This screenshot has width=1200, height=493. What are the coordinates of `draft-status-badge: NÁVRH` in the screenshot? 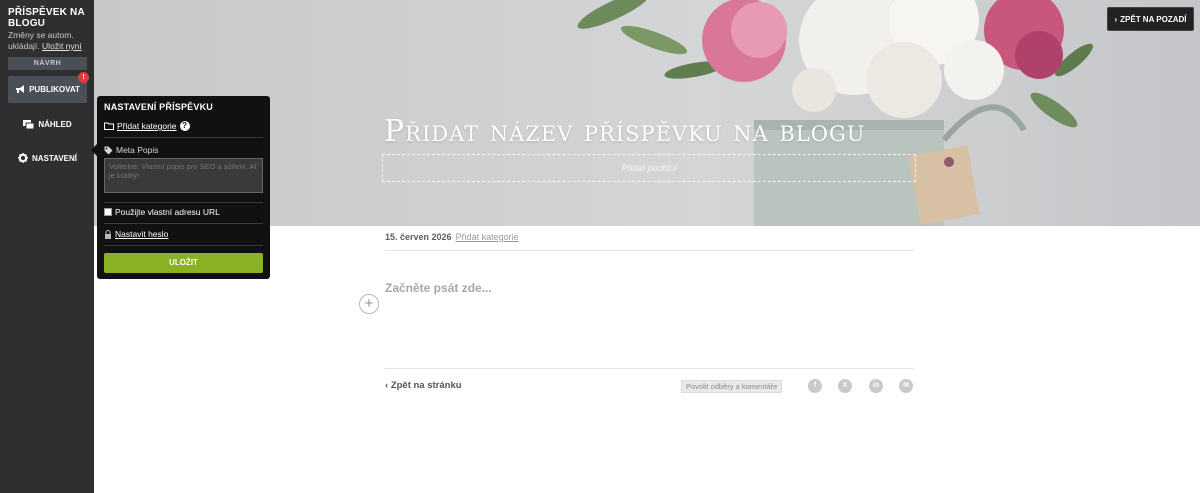 It's located at (47, 63).